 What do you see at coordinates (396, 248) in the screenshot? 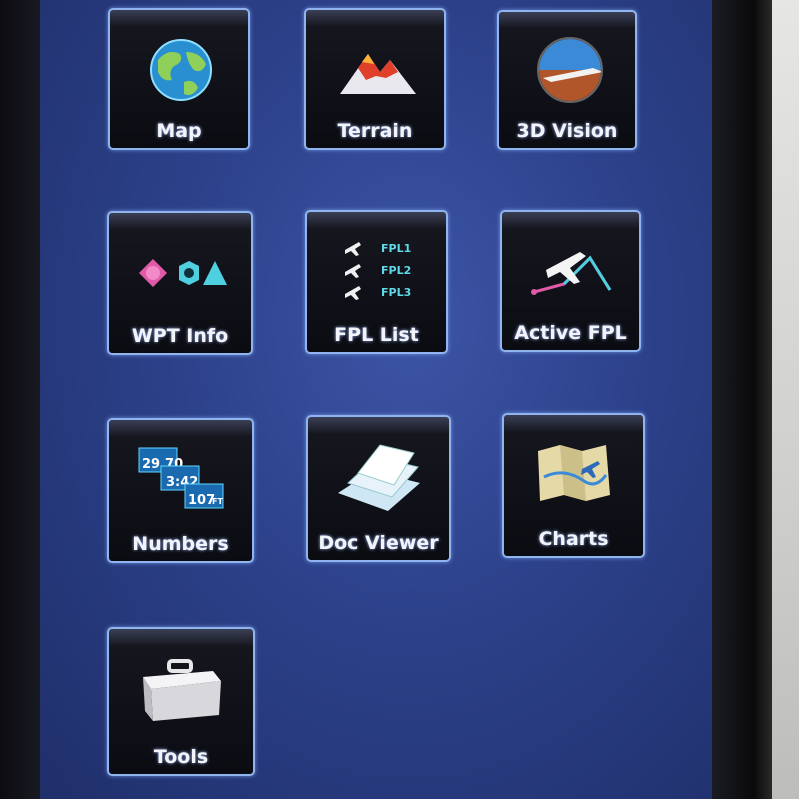
I see `fpl-item: FPL1` at bounding box center [396, 248].